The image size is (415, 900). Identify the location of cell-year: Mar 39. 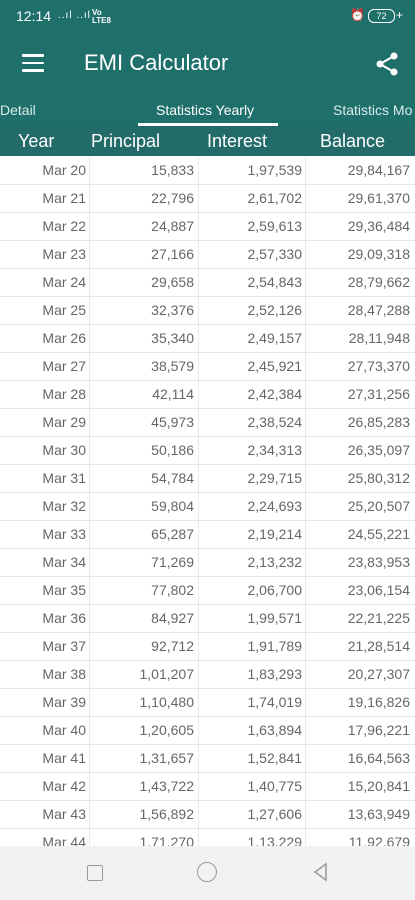
(64, 702).